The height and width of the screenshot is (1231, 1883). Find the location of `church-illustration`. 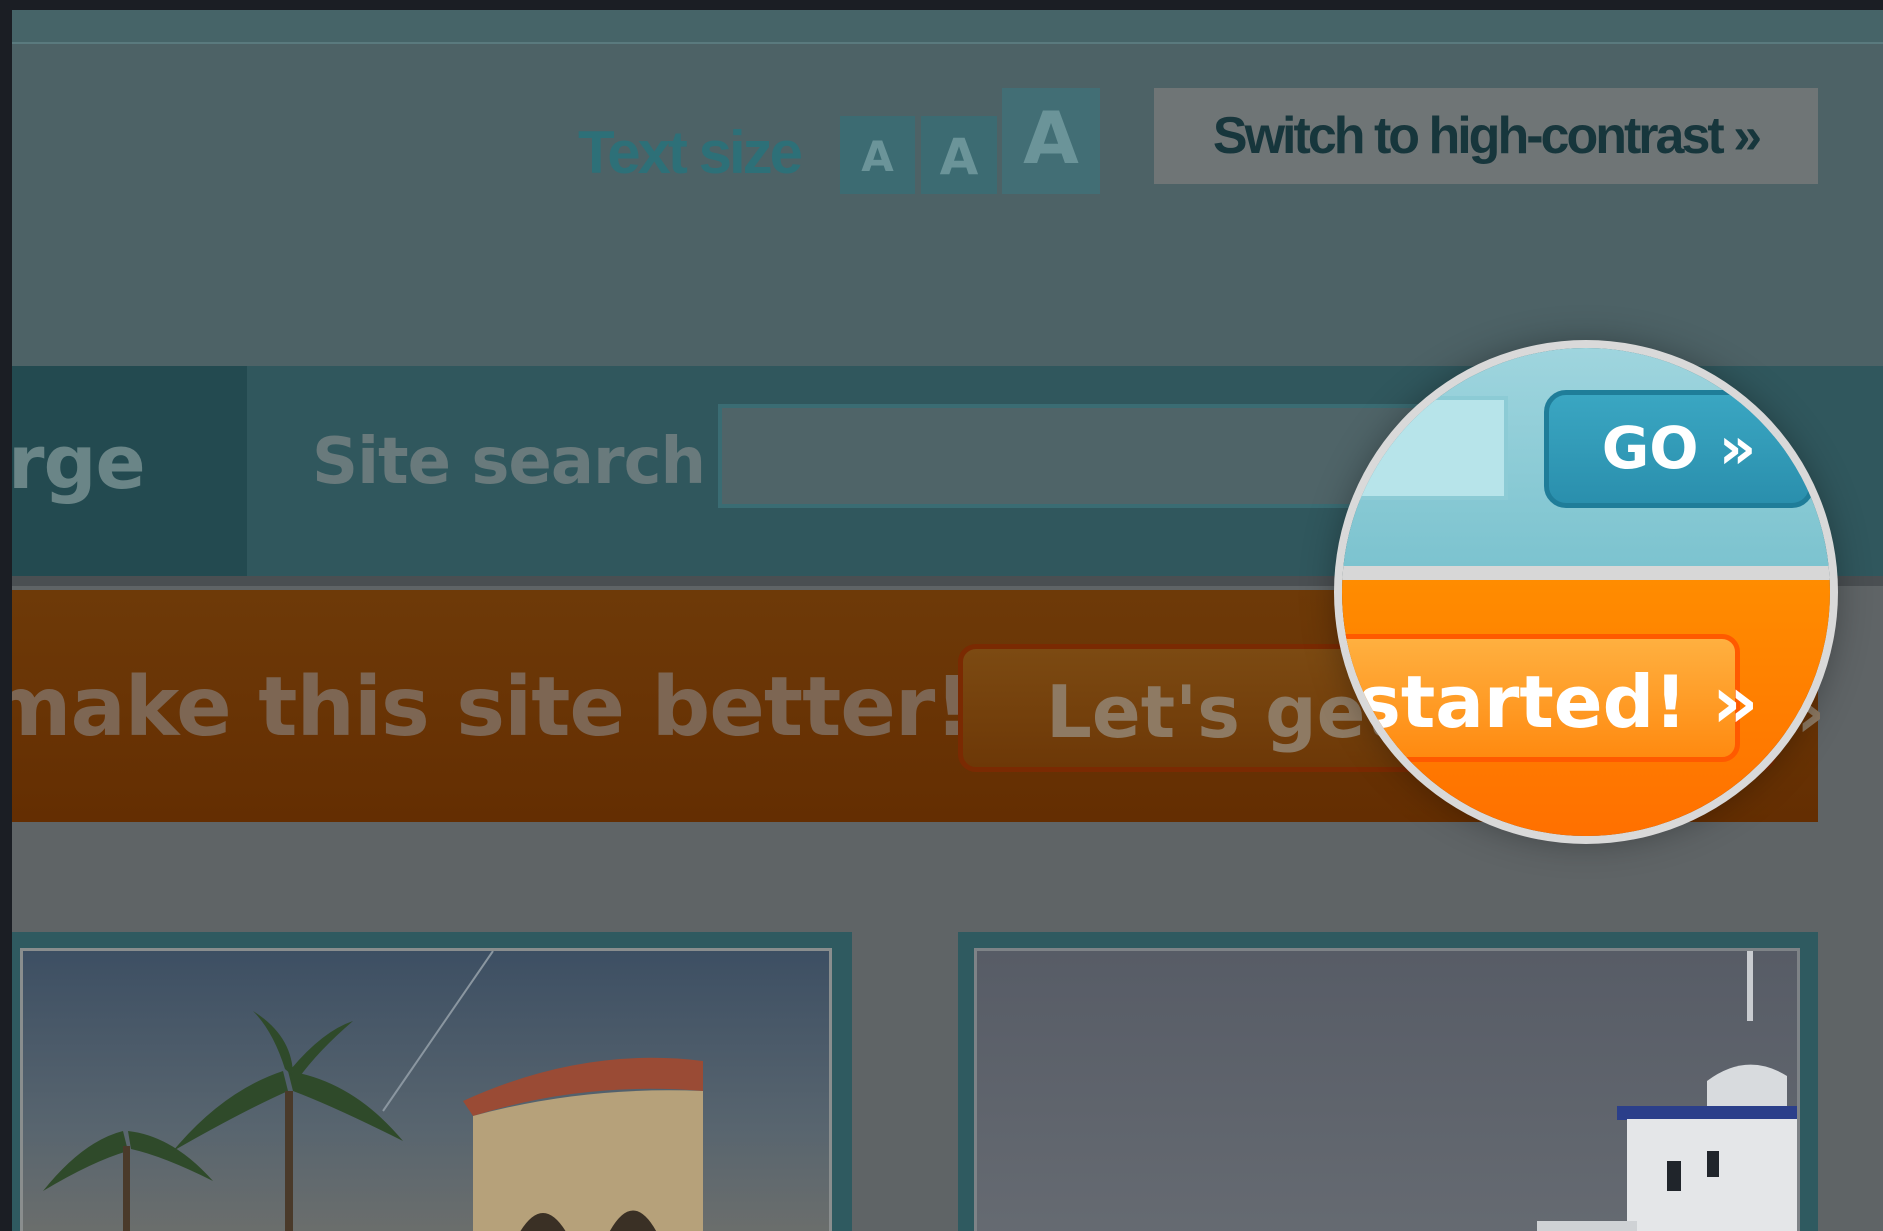

church-illustration is located at coordinates (1667, 1091).